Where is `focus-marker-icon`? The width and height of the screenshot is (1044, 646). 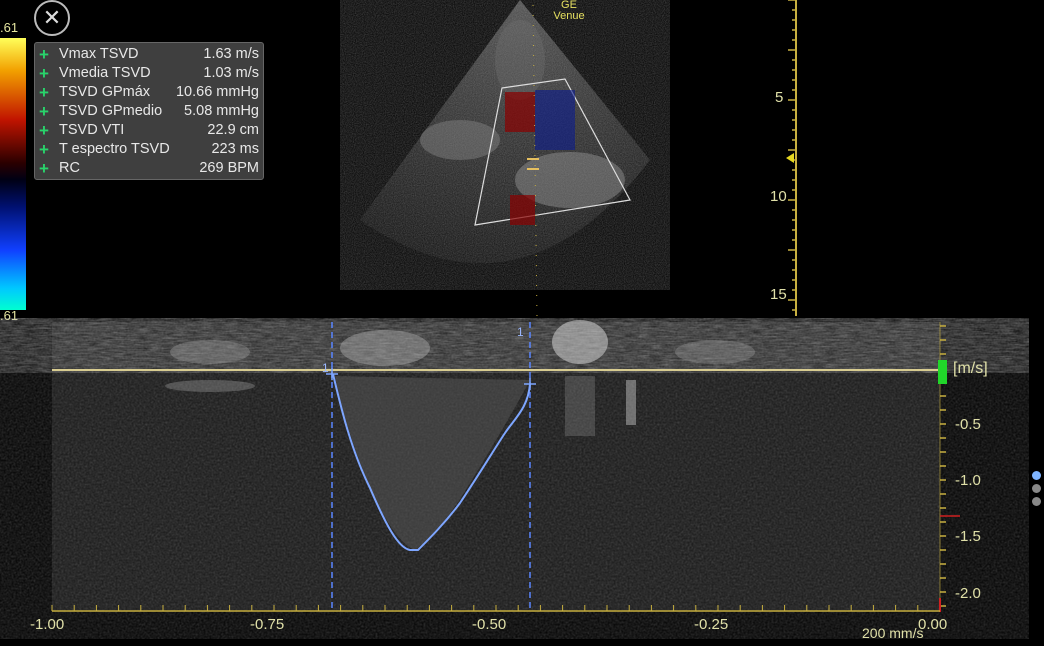 focus-marker-icon is located at coordinates (790, 158).